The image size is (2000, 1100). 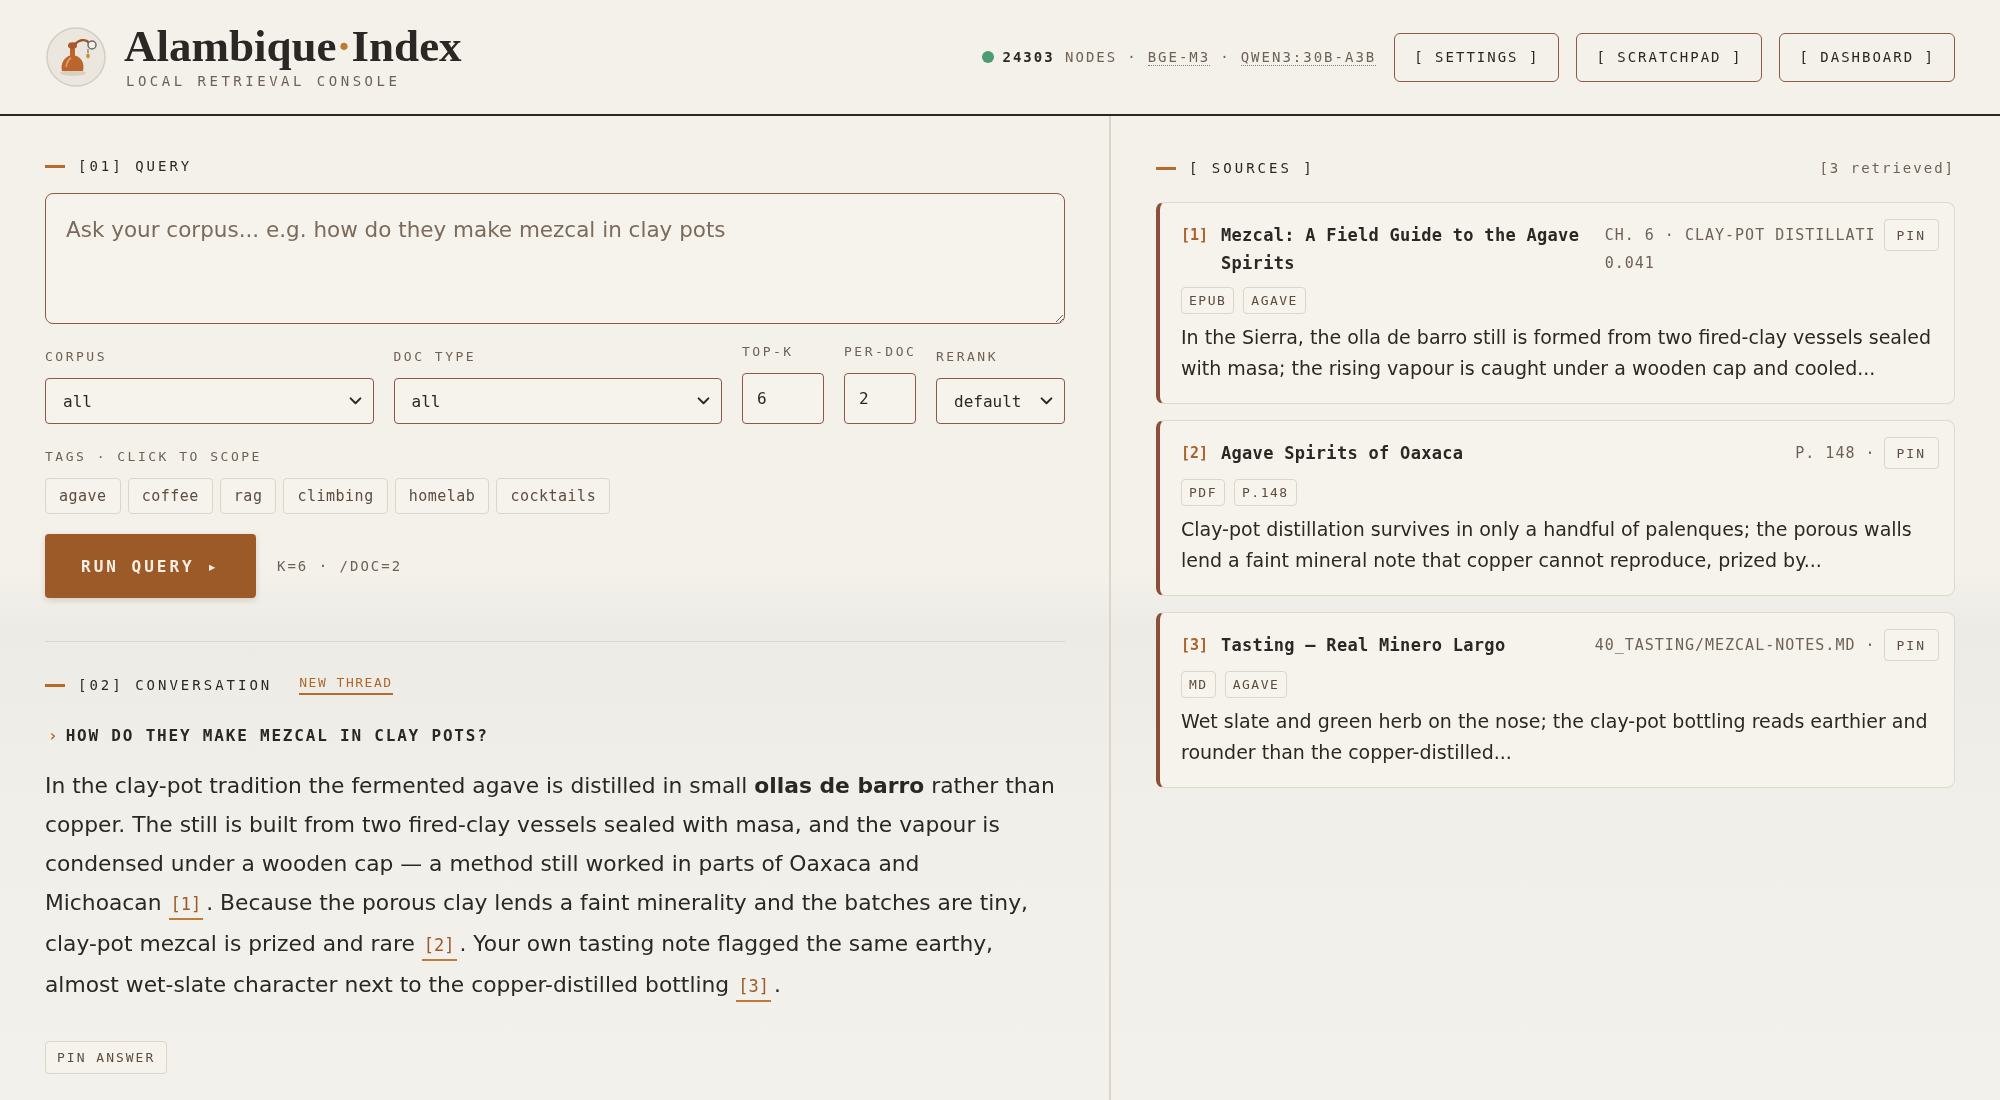 I want to click on dashboard-button: [ DASHBOARD ], so click(x=1867, y=57).